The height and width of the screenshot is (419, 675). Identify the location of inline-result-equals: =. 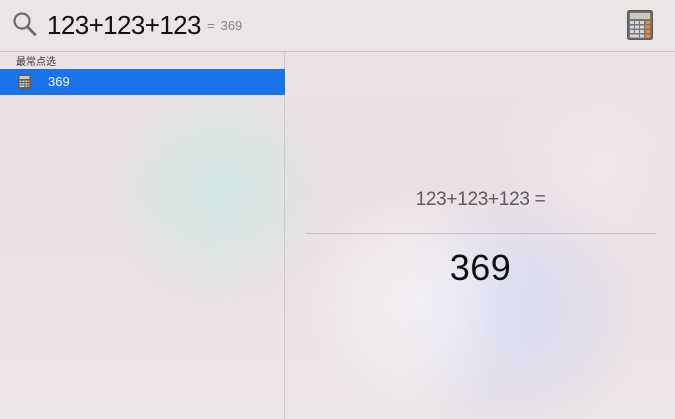
(211, 25).